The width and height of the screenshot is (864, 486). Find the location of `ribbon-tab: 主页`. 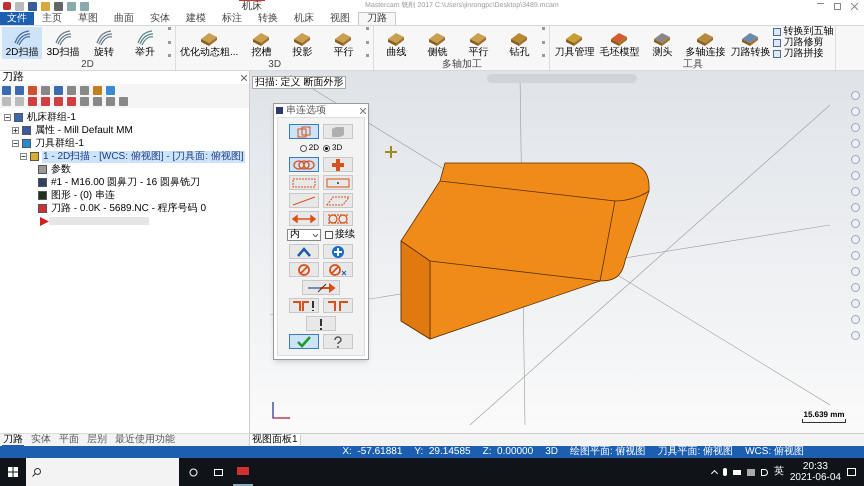

ribbon-tab: 主页 is located at coordinates (52, 18).